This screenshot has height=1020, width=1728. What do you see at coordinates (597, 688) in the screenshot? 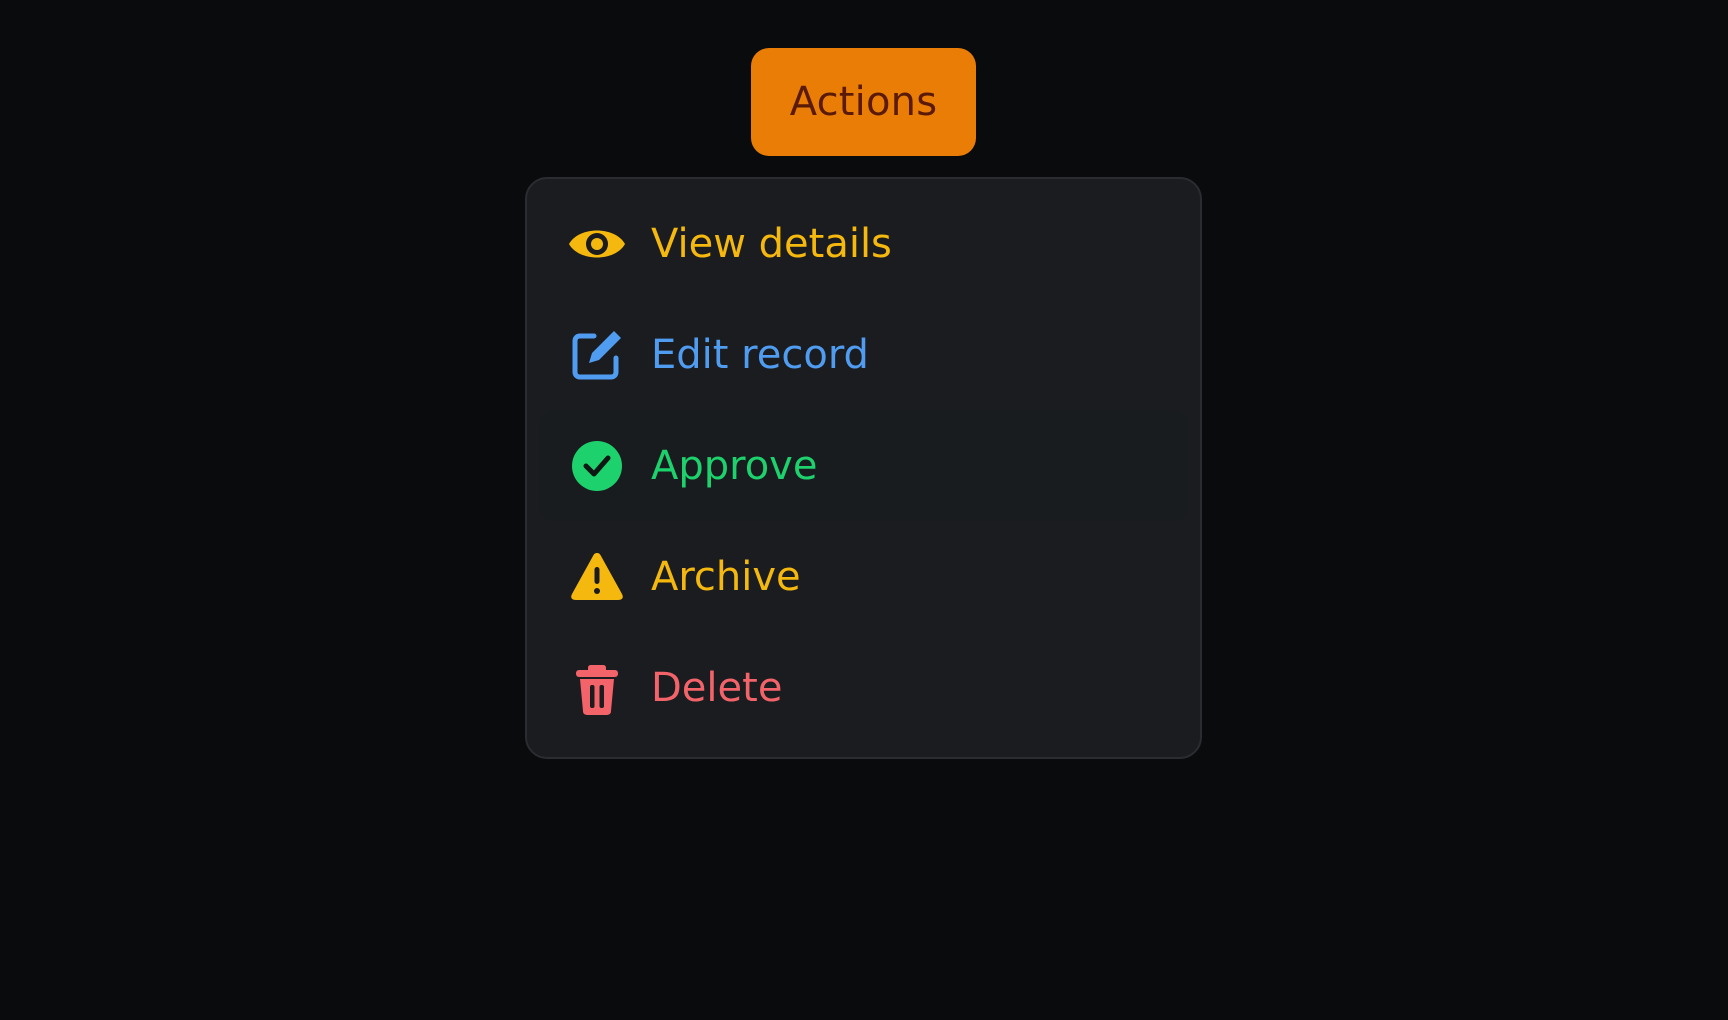
I see `trash-icon` at bounding box center [597, 688].